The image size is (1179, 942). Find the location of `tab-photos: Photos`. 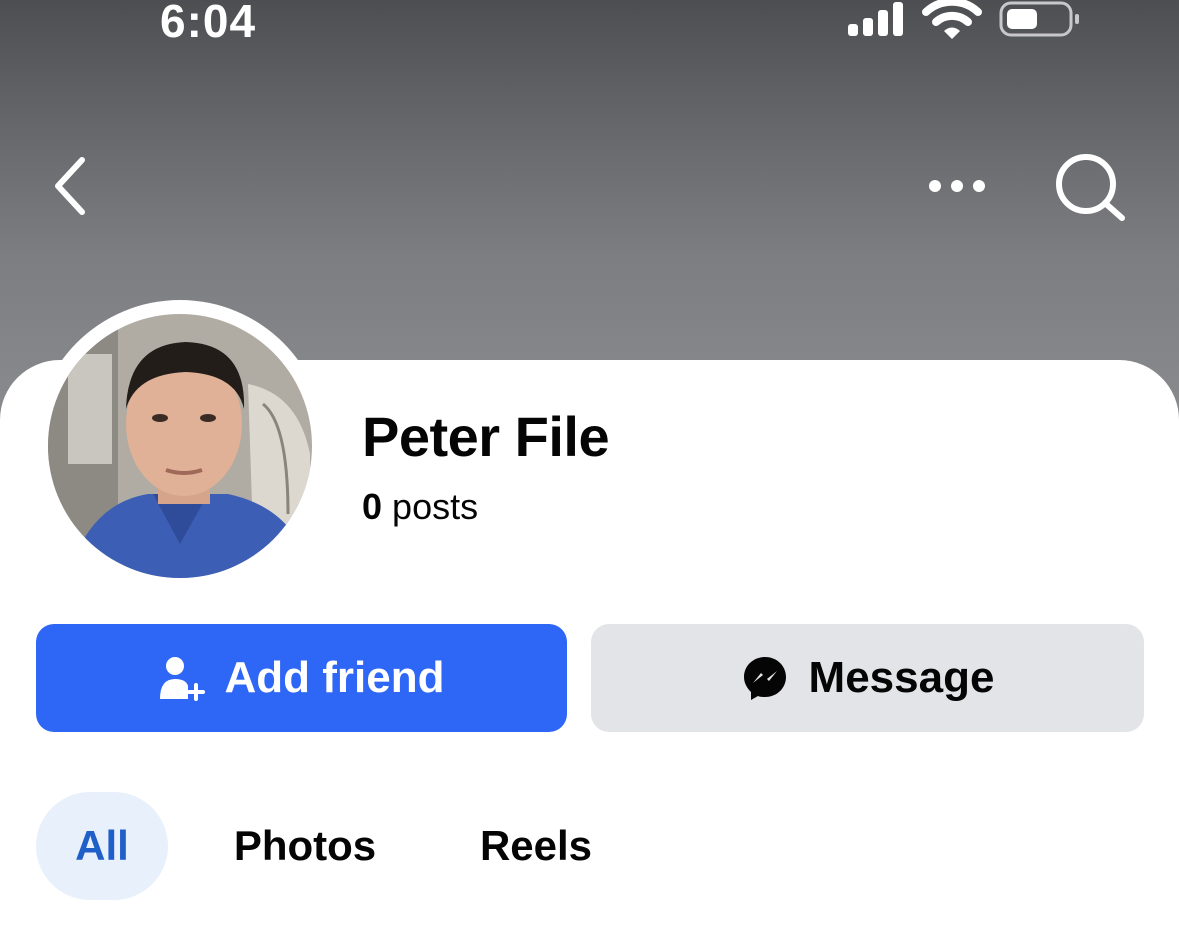

tab-photos: Photos is located at coordinates (305, 846).